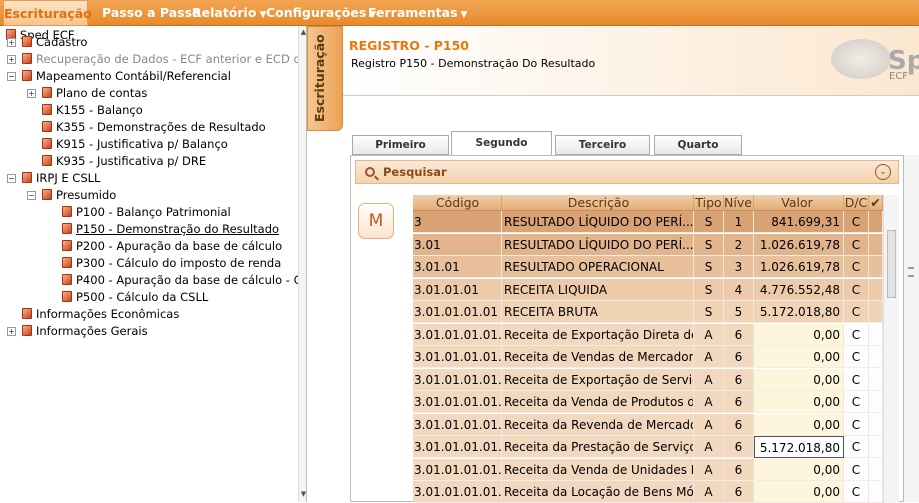 The height and width of the screenshot is (503, 919). Describe the element at coordinates (598, 267) in the screenshot. I see `cell-descricao: RESULTADO OPERACIONAL` at that location.